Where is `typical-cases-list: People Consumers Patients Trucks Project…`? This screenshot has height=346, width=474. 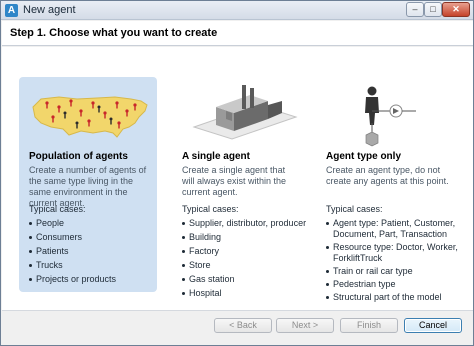
typical-cases-list: People Consumers Patients Trucks Project… is located at coordinates (72, 253).